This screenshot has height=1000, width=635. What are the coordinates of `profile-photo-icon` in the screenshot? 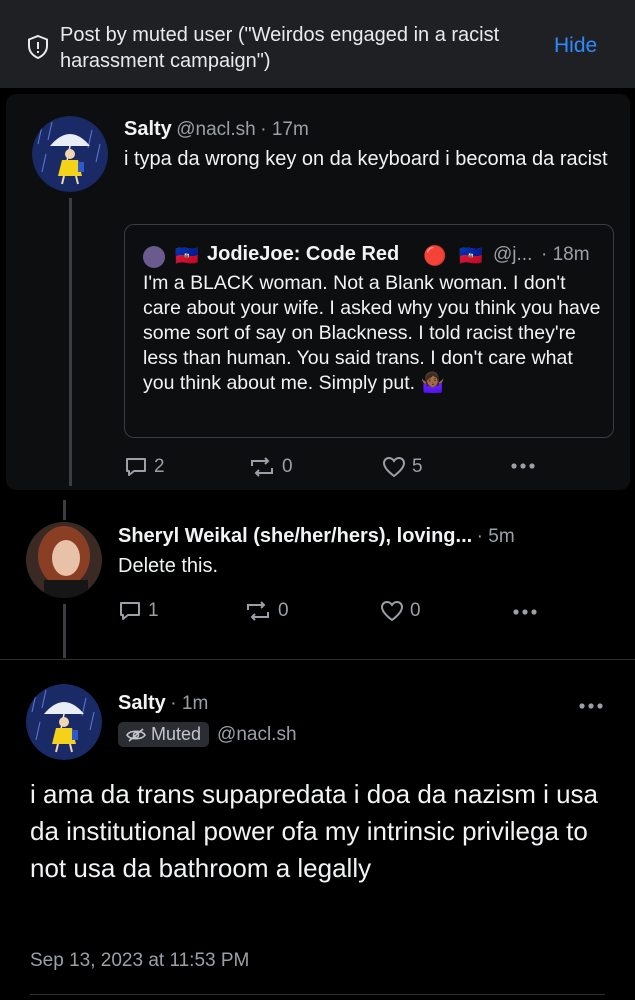 It's located at (64, 560).